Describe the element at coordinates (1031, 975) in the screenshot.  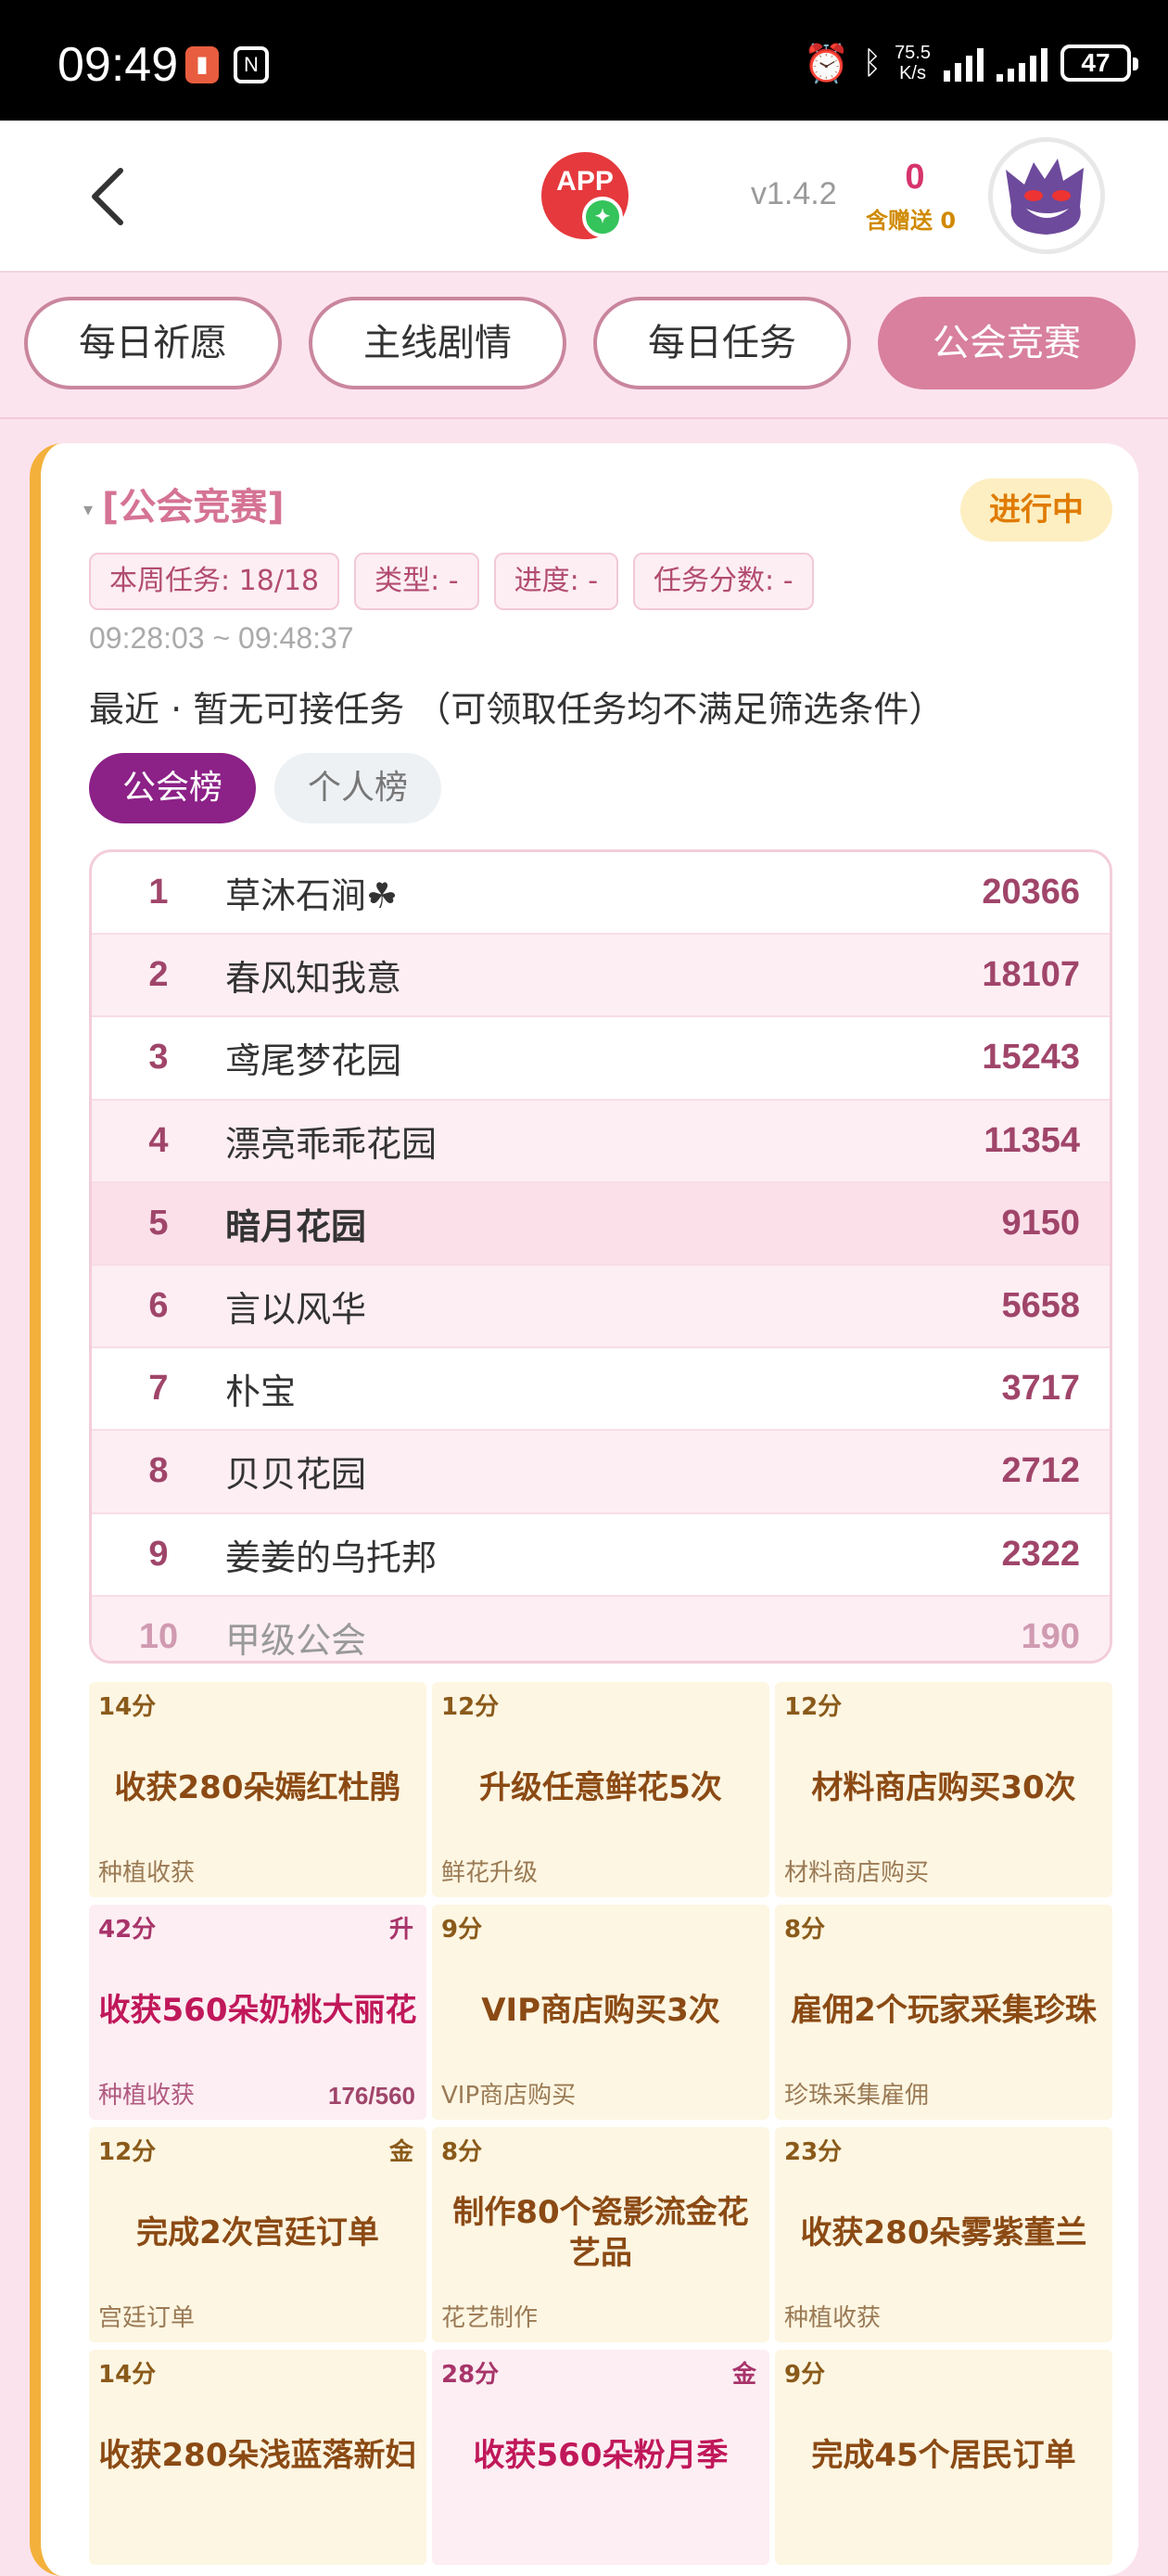
I see `guild-score: 18107` at that location.